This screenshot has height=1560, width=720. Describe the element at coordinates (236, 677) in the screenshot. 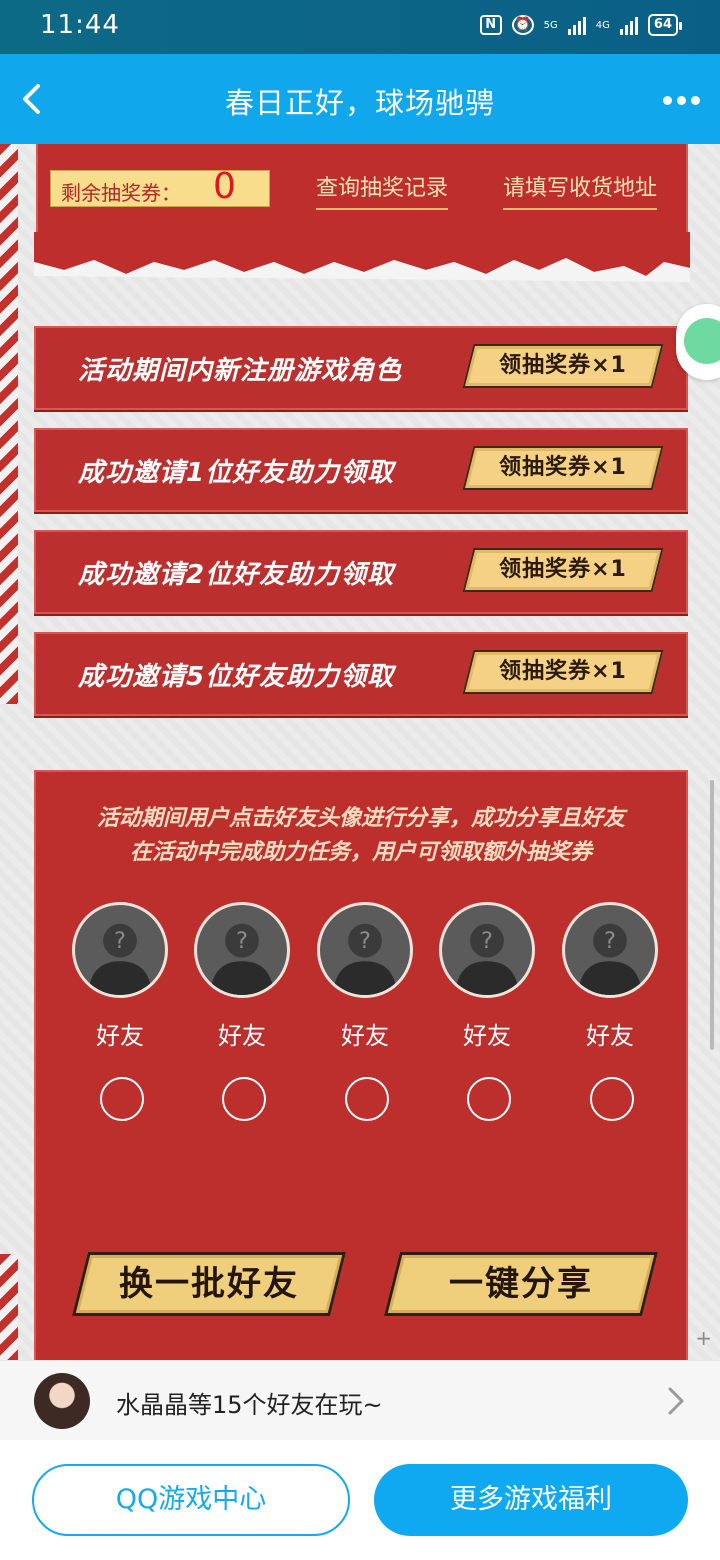

I see `task-label: 成功邀请5位好友助力领取` at that location.